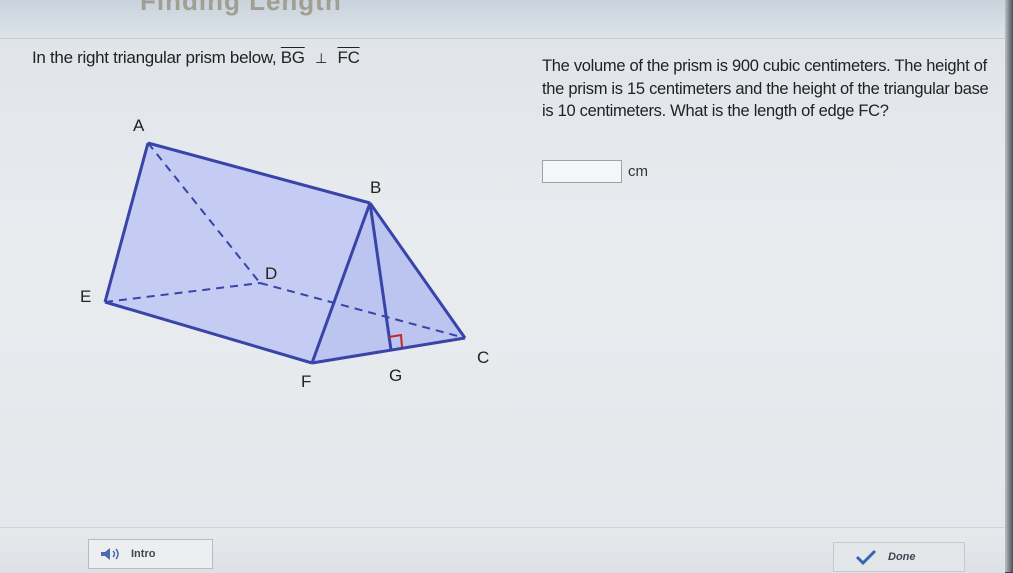 Image resolution: width=1013 pixels, height=573 pixels. I want to click on done-button: Done, so click(899, 557).